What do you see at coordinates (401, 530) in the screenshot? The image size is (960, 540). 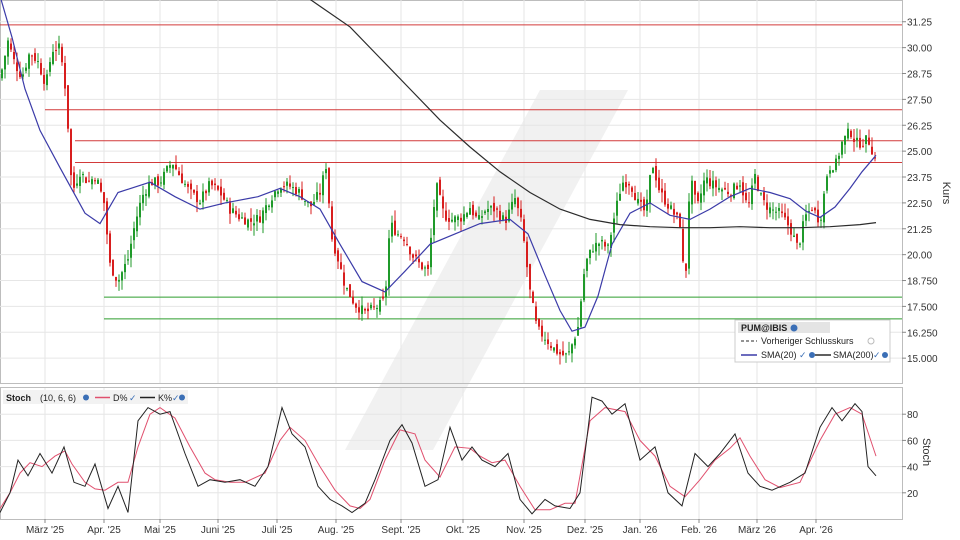 I see `x-tick-label: Sept. '25` at bounding box center [401, 530].